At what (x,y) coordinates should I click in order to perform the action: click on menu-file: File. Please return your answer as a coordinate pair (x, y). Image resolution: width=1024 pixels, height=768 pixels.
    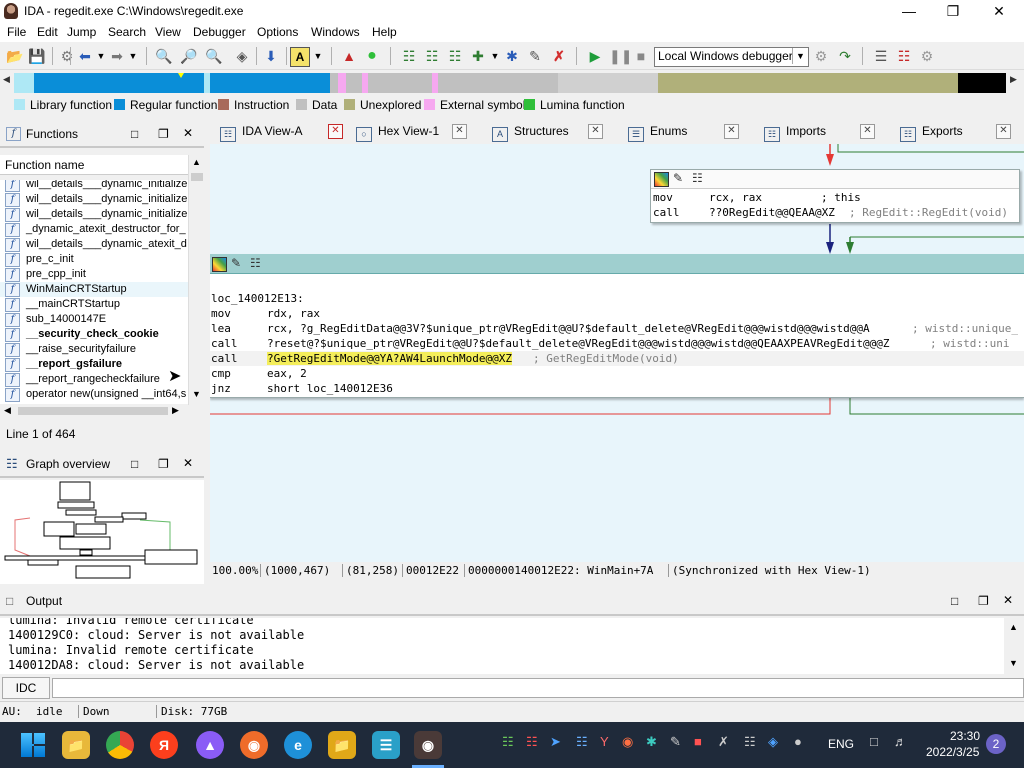
    Looking at the image, I should click on (16, 32).